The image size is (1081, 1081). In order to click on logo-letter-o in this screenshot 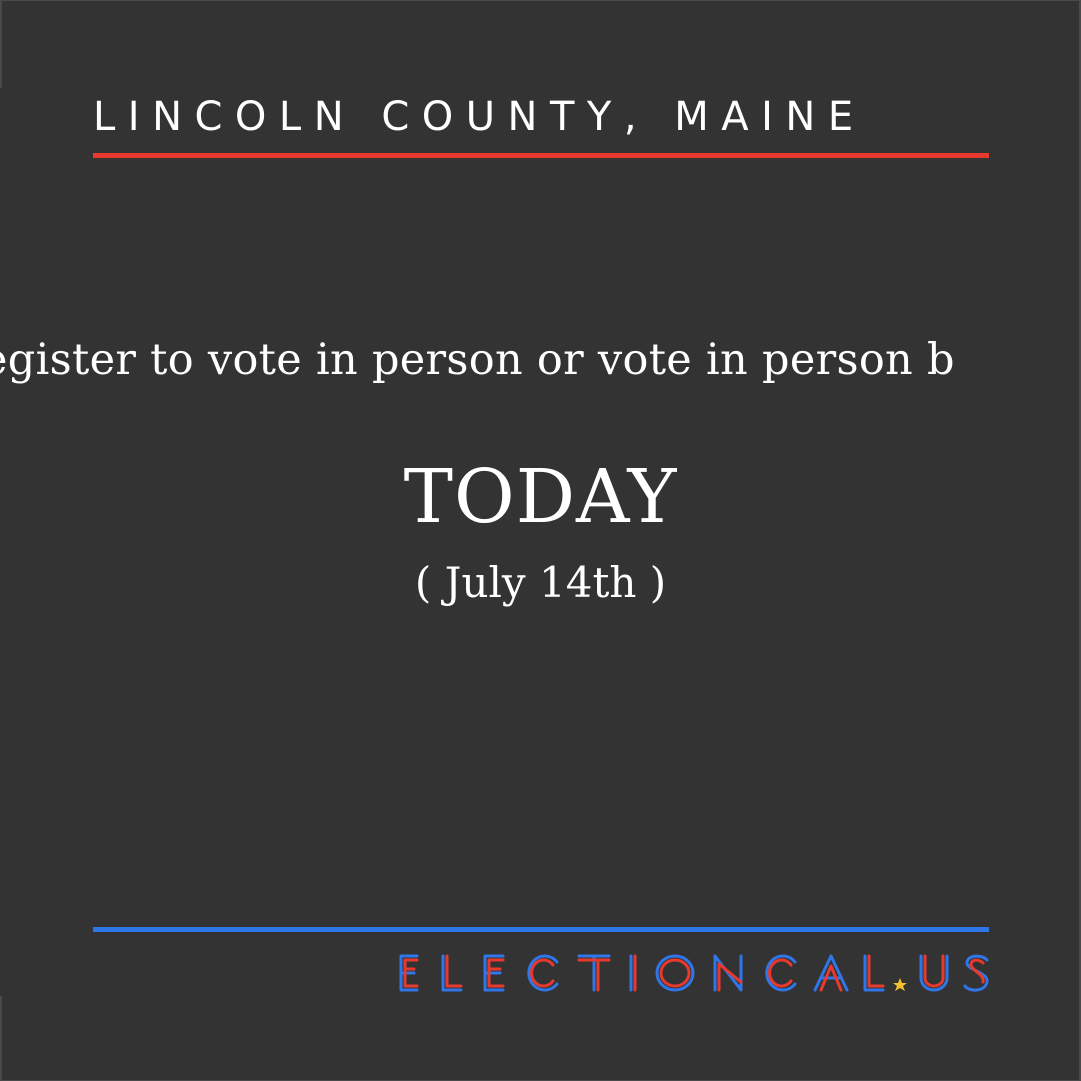, I will do `click(675, 973)`.